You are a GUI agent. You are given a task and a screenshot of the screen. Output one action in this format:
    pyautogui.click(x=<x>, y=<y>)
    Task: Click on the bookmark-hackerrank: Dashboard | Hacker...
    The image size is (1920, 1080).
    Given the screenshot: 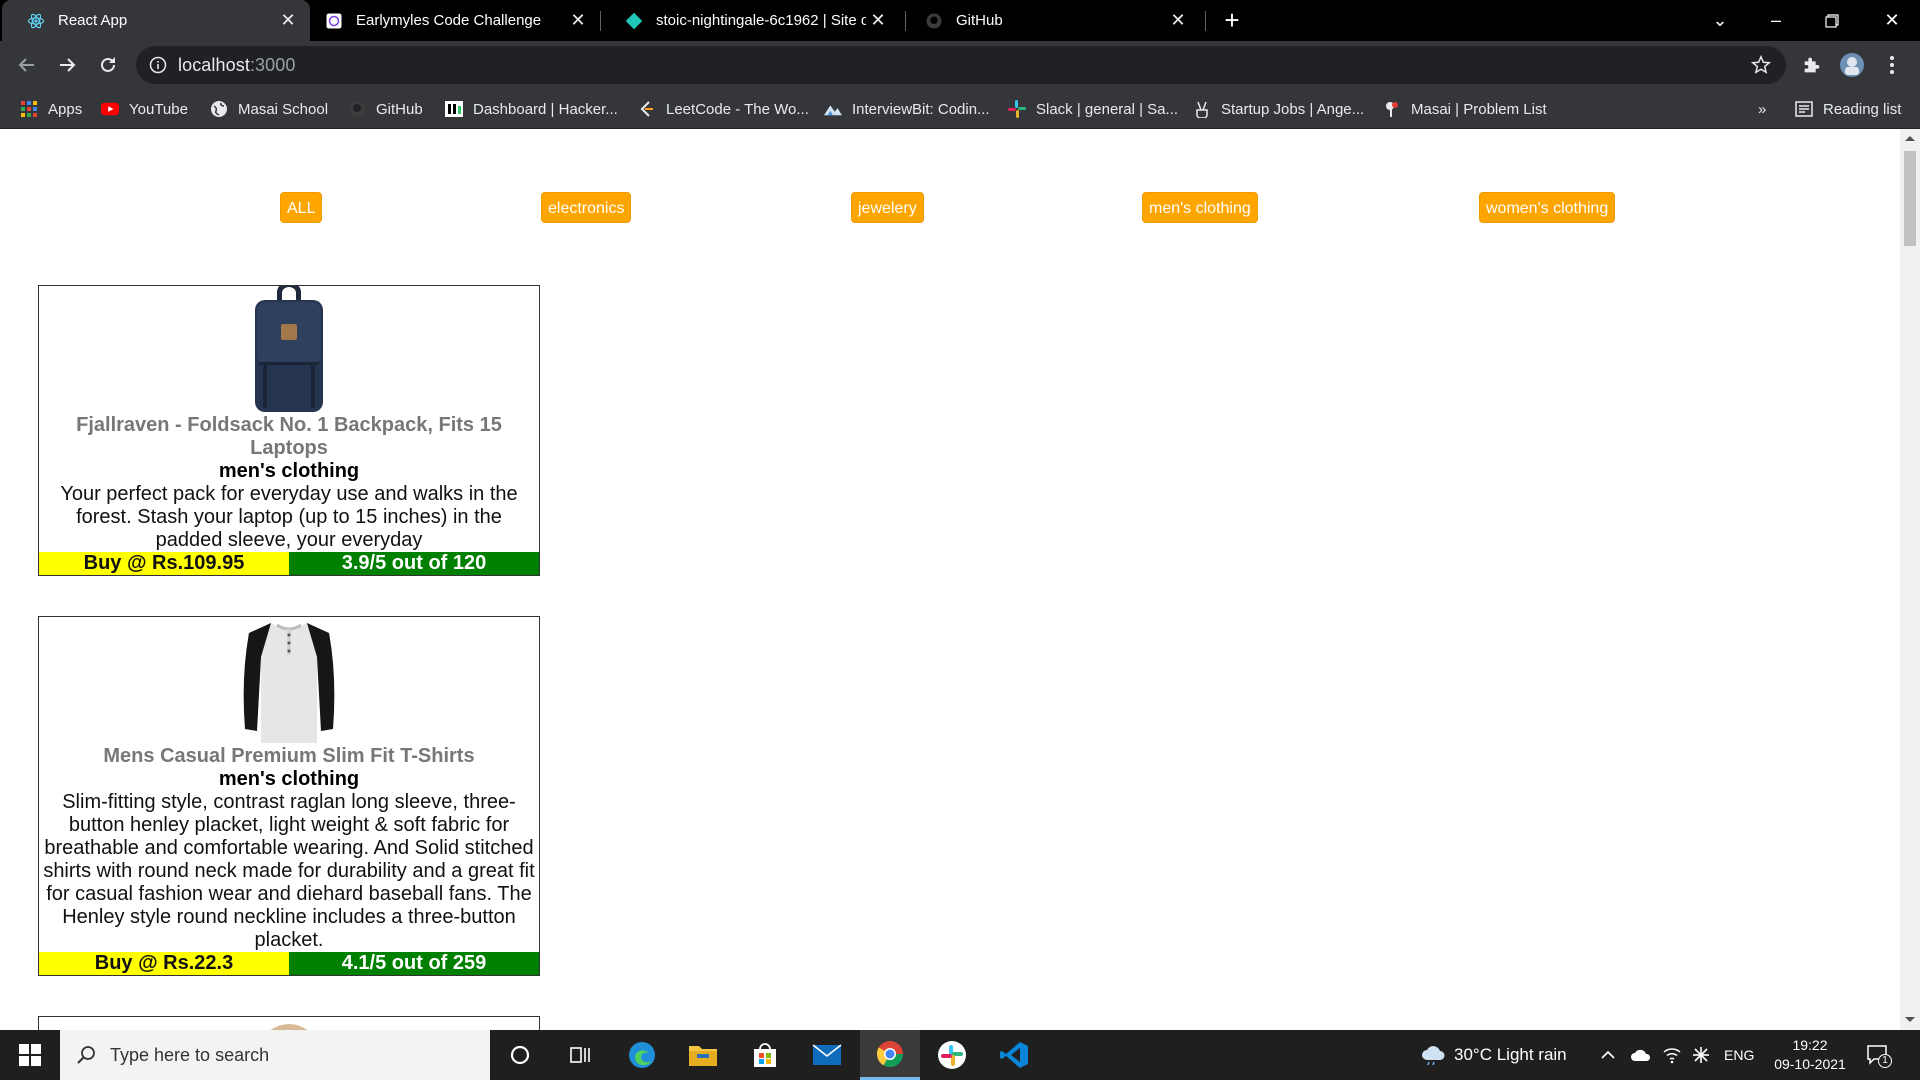 What is the action you would take?
    pyautogui.click(x=531, y=109)
    